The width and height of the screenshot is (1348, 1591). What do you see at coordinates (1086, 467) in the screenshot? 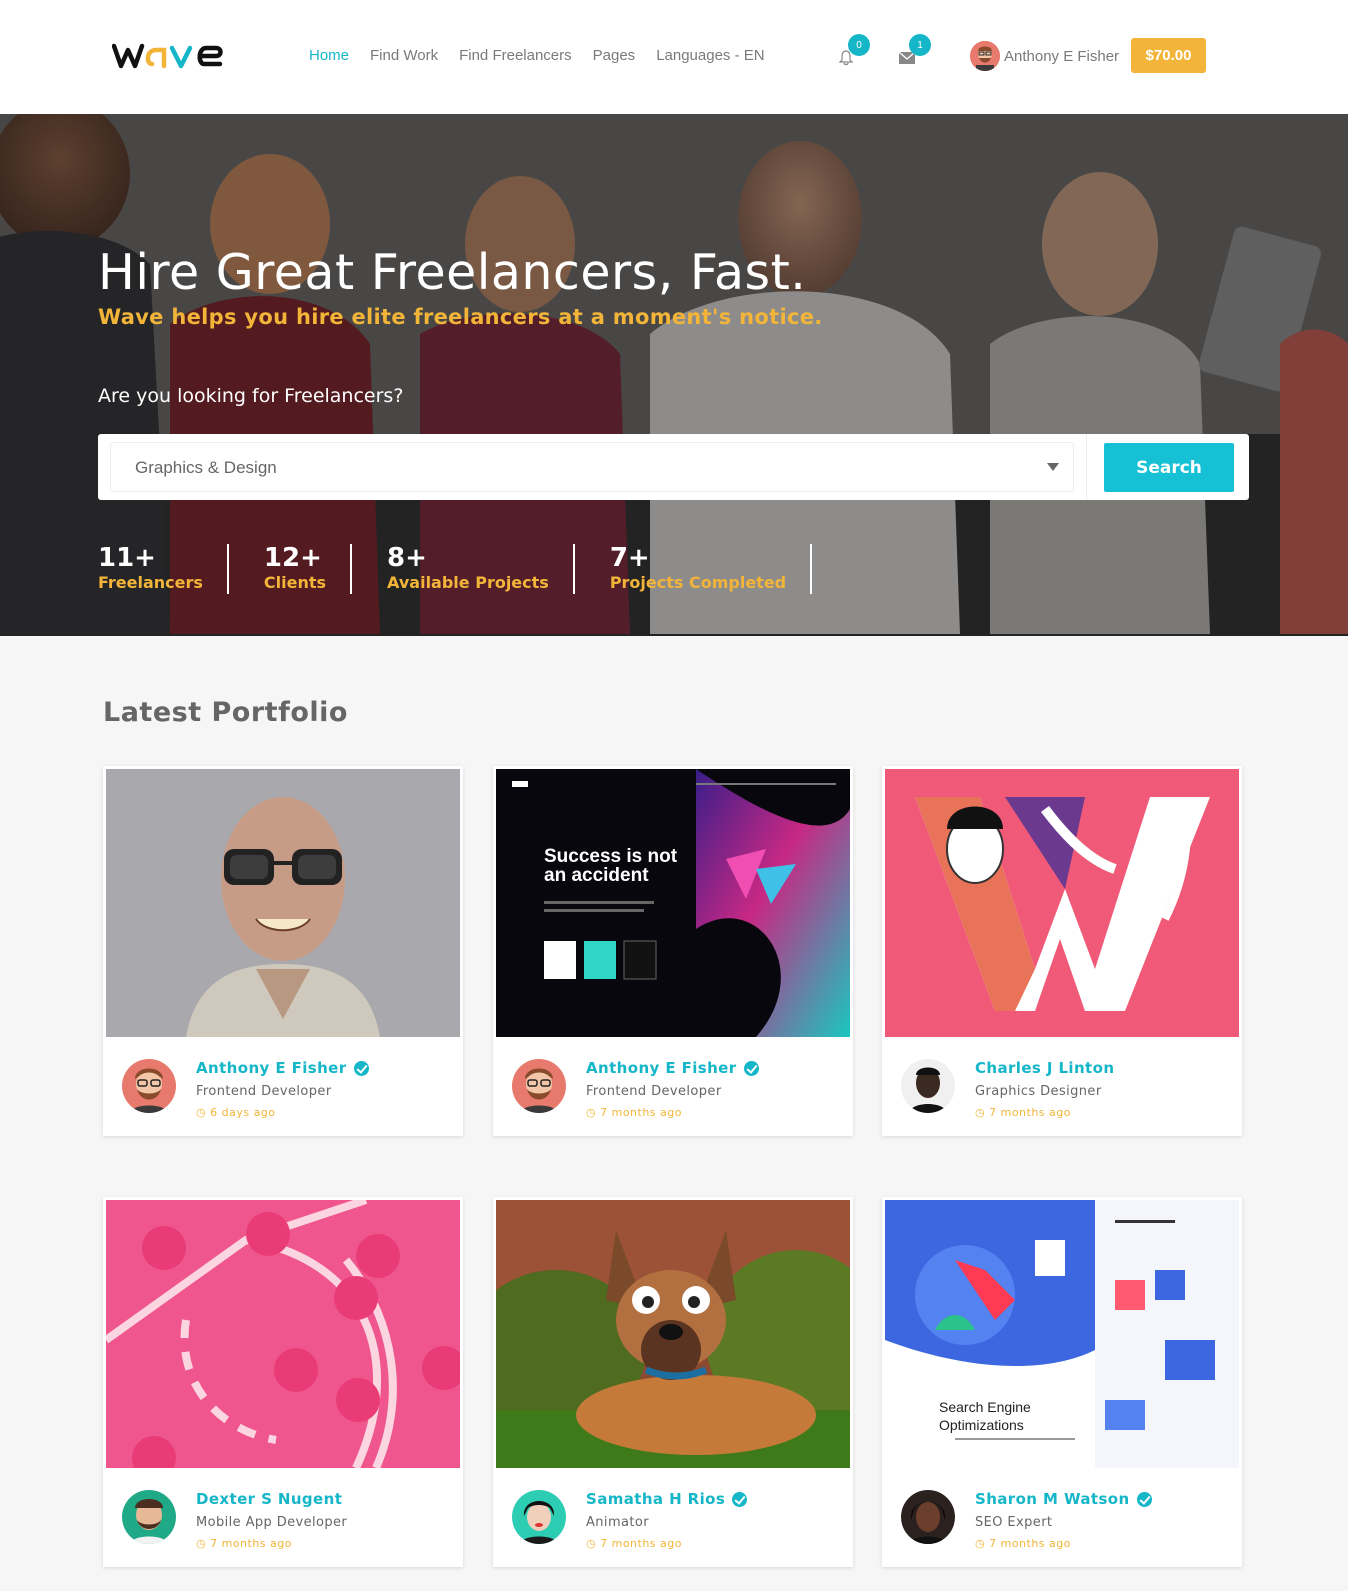
I see `search-divider` at bounding box center [1086, 467].